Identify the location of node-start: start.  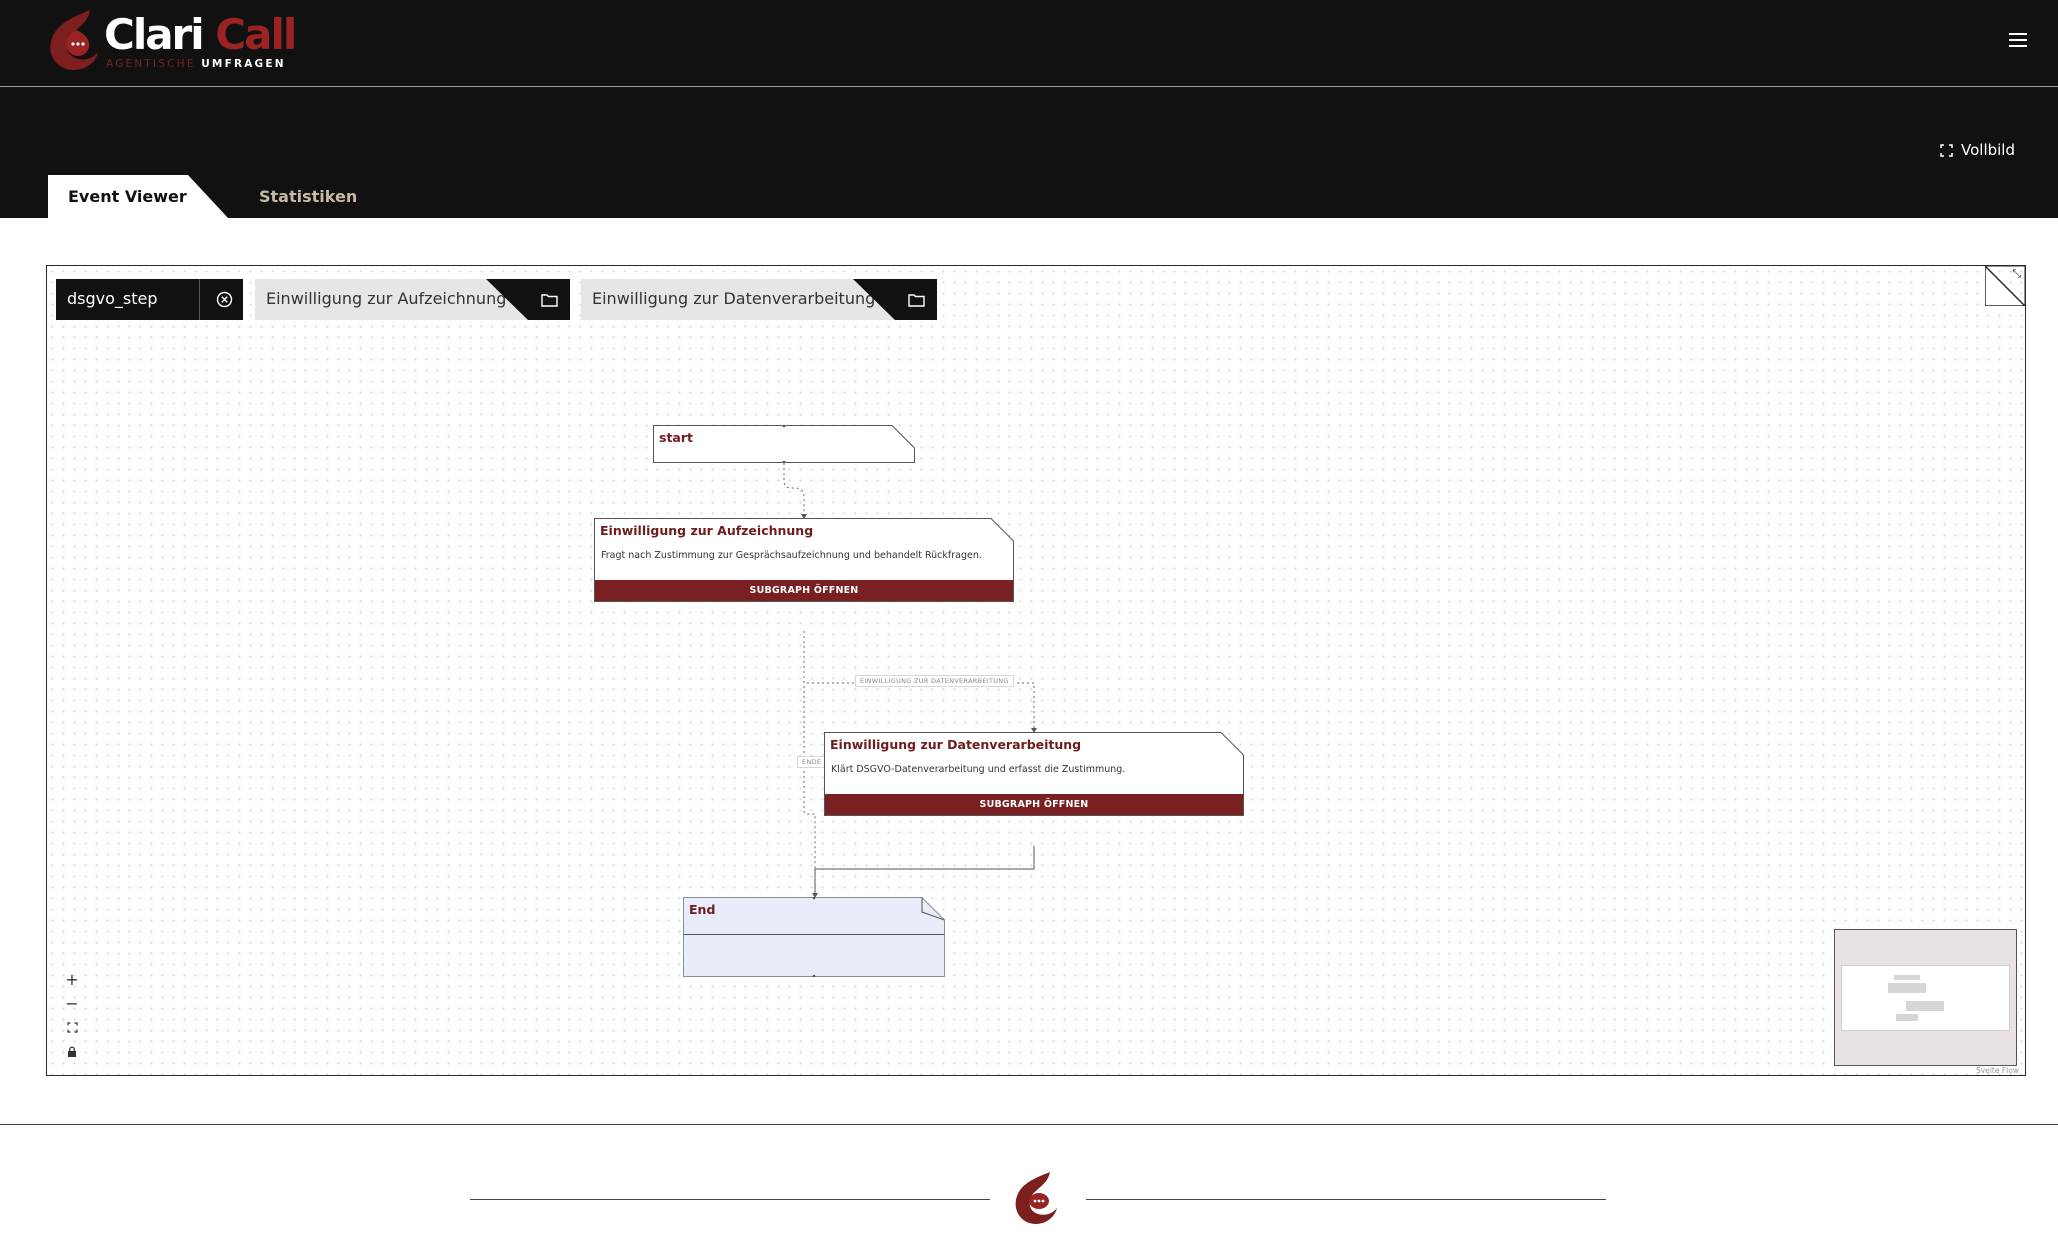
(784, 444).